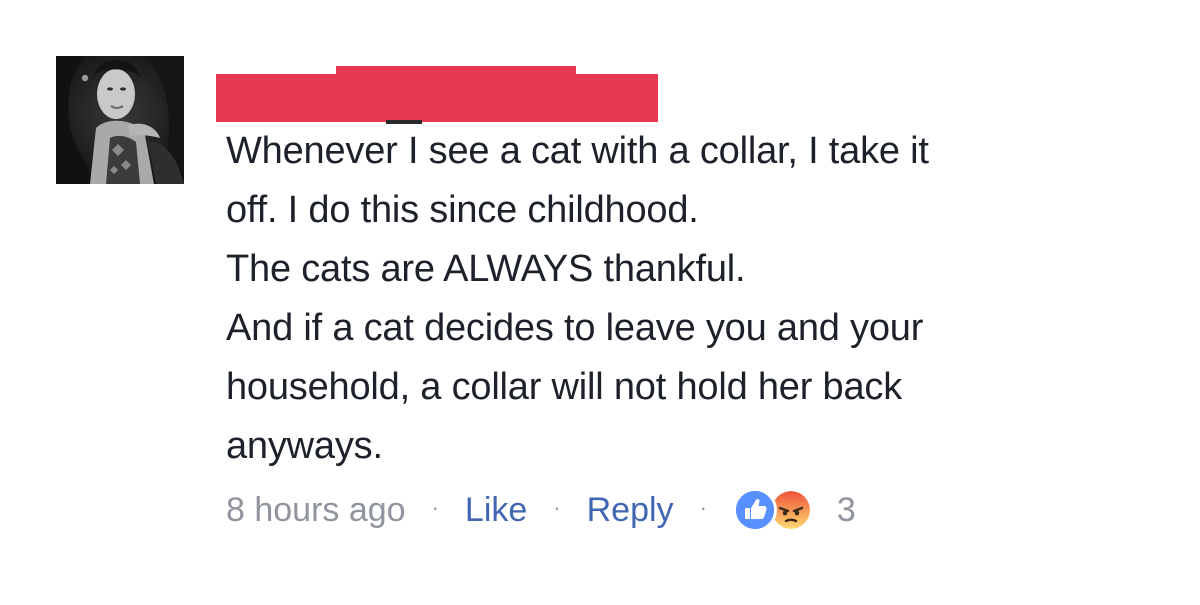 This screenshot has width=1200, height=605. What do you see at coordinates (846, 509) in the screenshot?
I see `reaction-count: 3` at bounding box center [846, 509].